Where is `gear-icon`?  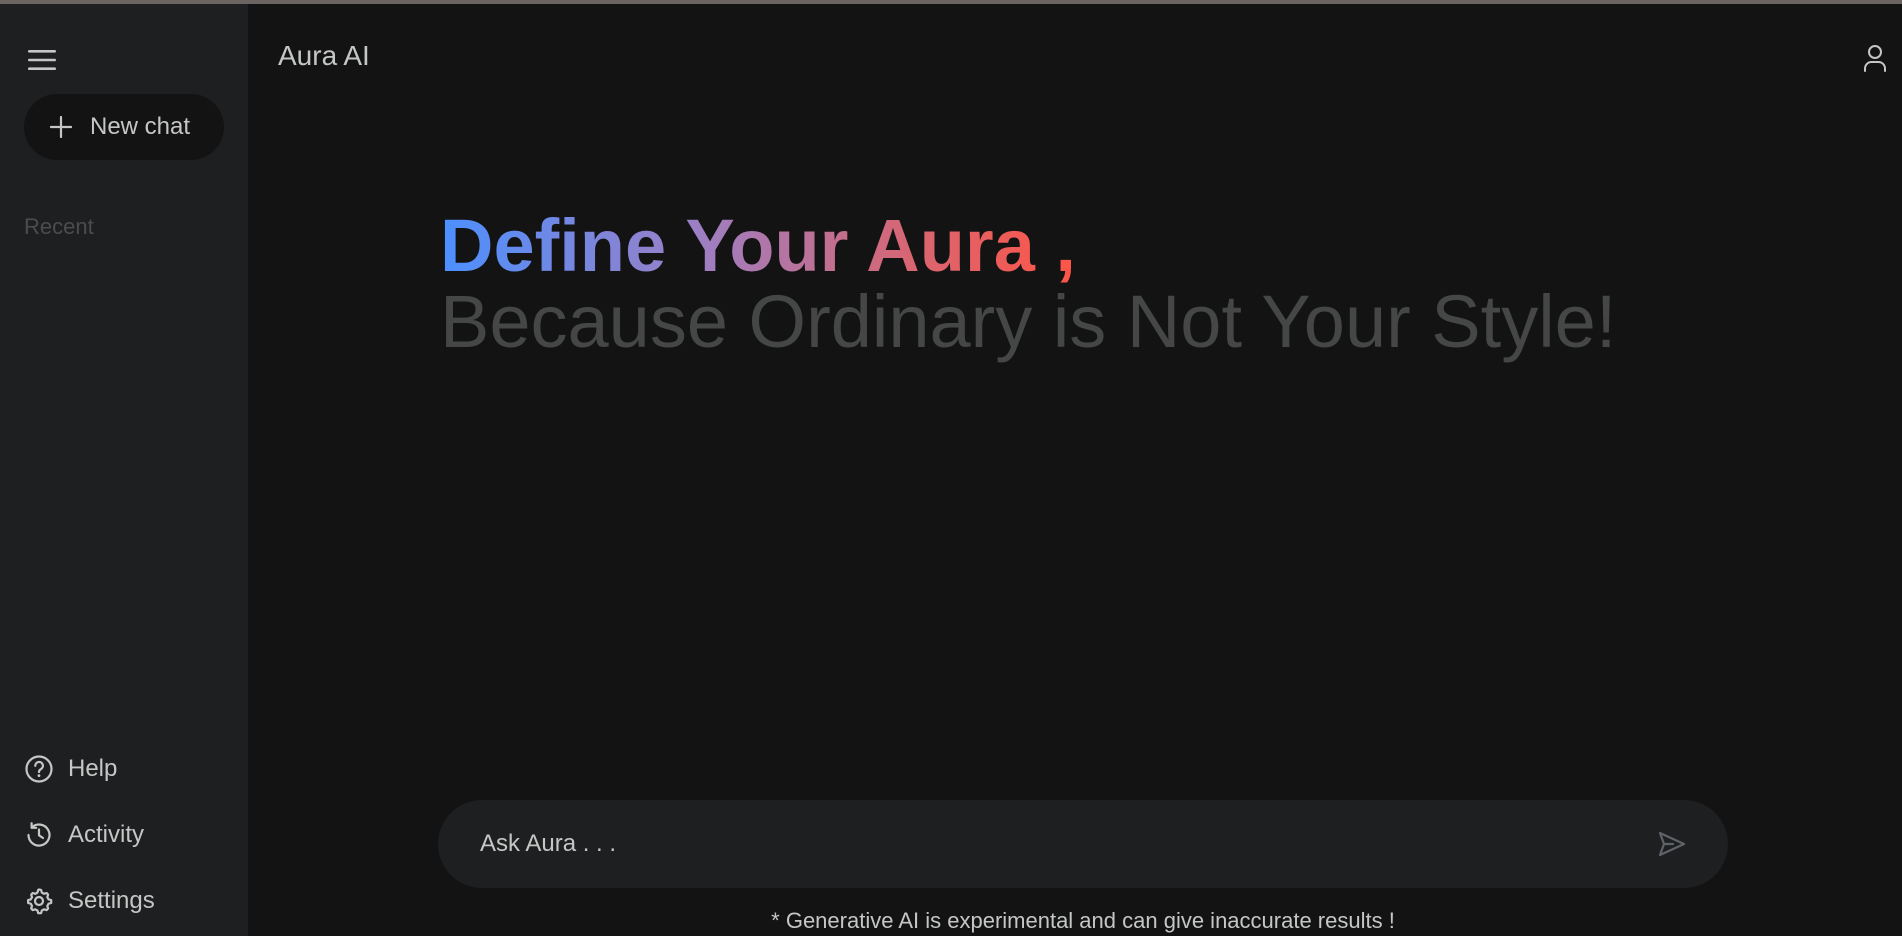
gear-icon is located at coordinates (40, 901).